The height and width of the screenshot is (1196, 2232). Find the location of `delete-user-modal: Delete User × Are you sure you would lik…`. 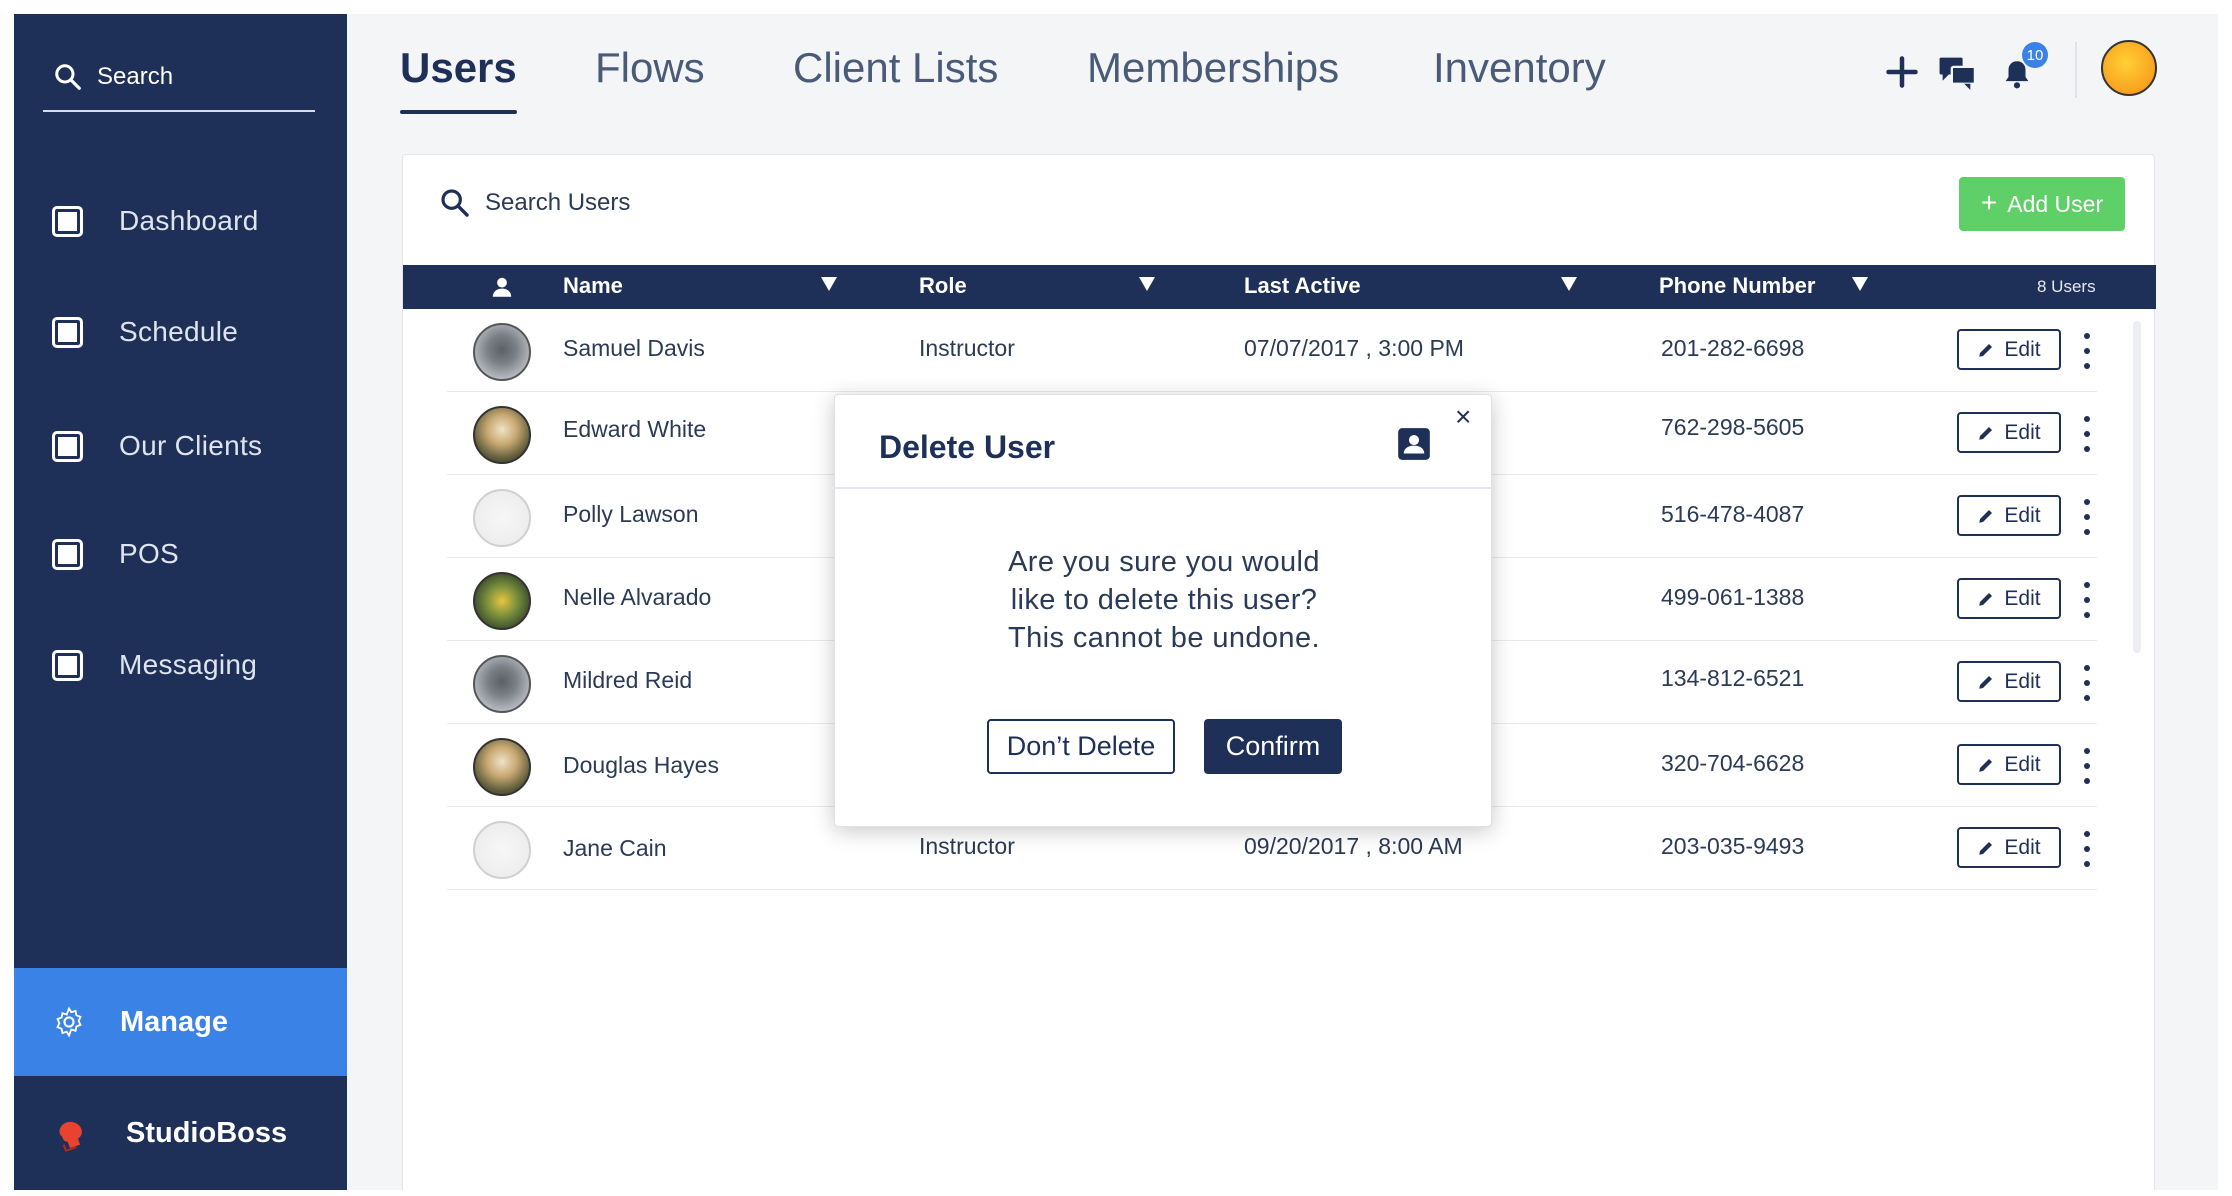

delete-user-modal: Delete User × Are you sure you would lik… is located at coordinates (1163, 610).